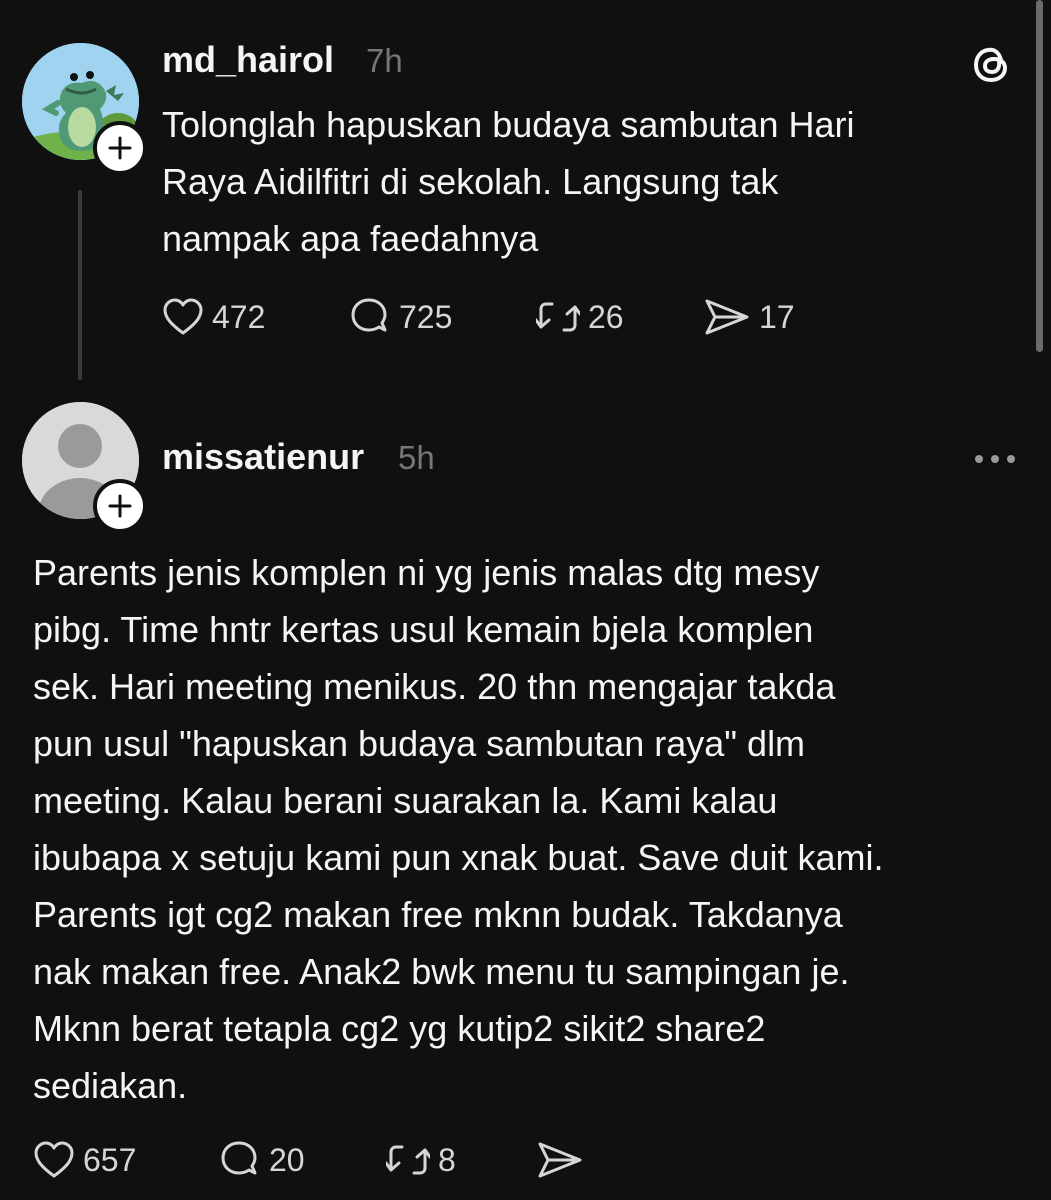 This screenshot has height=1200, width=1051. What do you see at coordinates (777, 316) in the screenshot?
I see `share-count: 17` at bounding box center [777, 316].